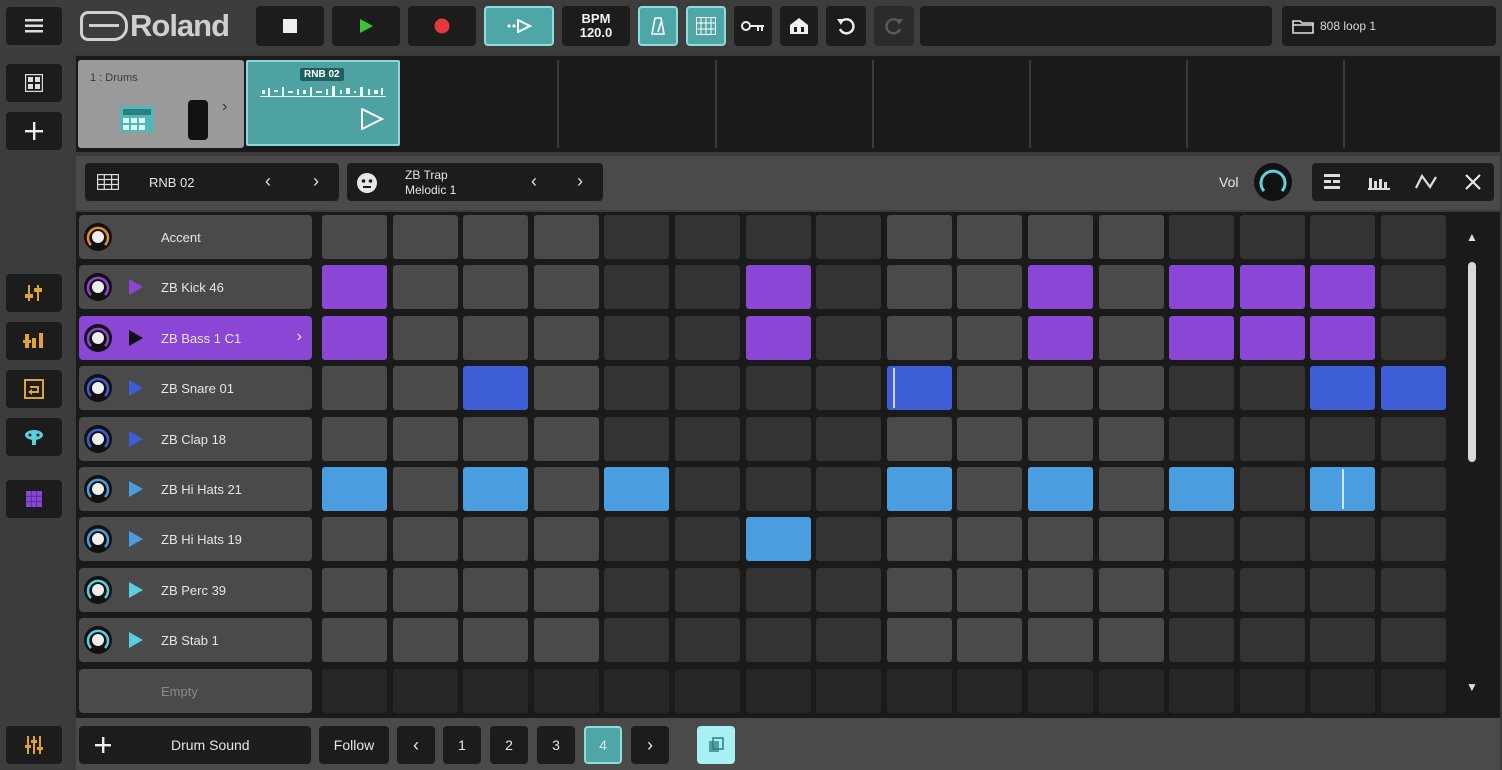  What do you see at coordinates (195, 439) in the screenshot?
I see `row-header-4: ZB Clap 18` at bounding box center [195, 439].